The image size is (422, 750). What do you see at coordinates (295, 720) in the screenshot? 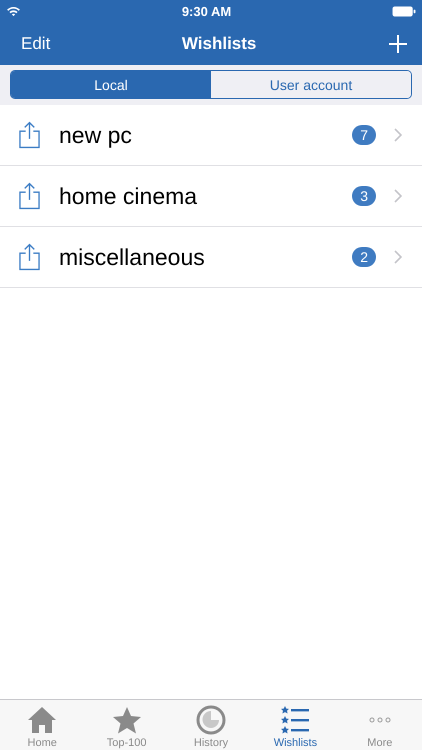
I see `starred-list-icon` at bounding box center [295, 720].